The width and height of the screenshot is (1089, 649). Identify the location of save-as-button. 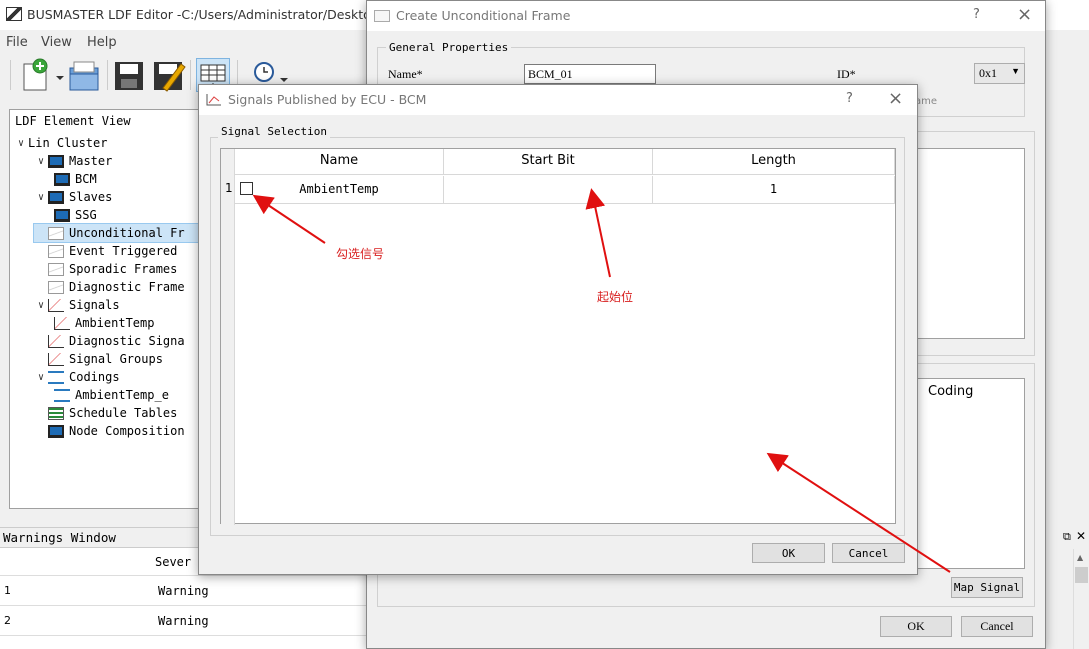
(168, 75).